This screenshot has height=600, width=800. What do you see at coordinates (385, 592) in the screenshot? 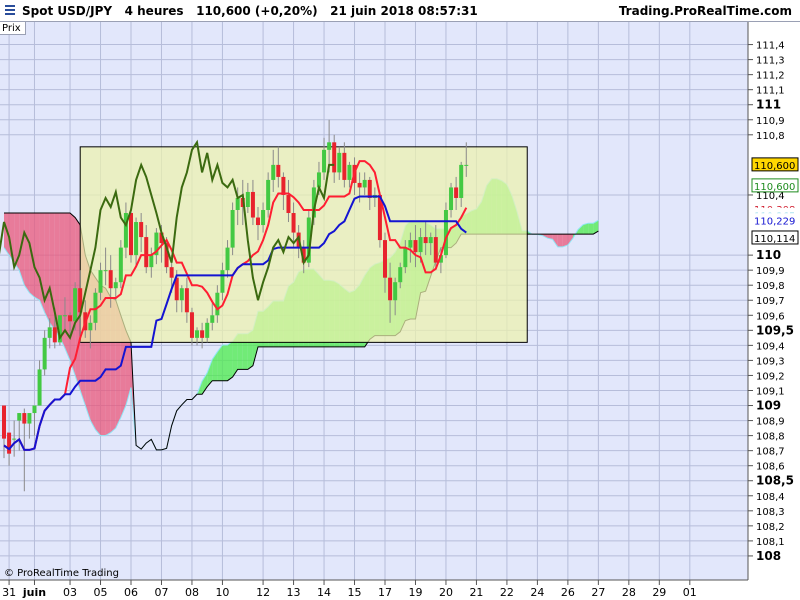
I see `x-tick-label: 17` at bounding box center [385, 592].